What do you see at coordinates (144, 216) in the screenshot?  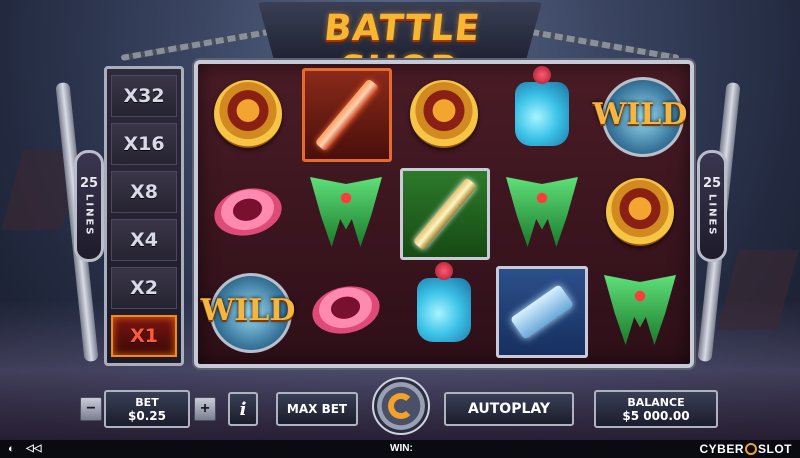 I see `multiplier-ladder: X32 X16 X8 X4 X2 X1` at bounding box center [144, 216].